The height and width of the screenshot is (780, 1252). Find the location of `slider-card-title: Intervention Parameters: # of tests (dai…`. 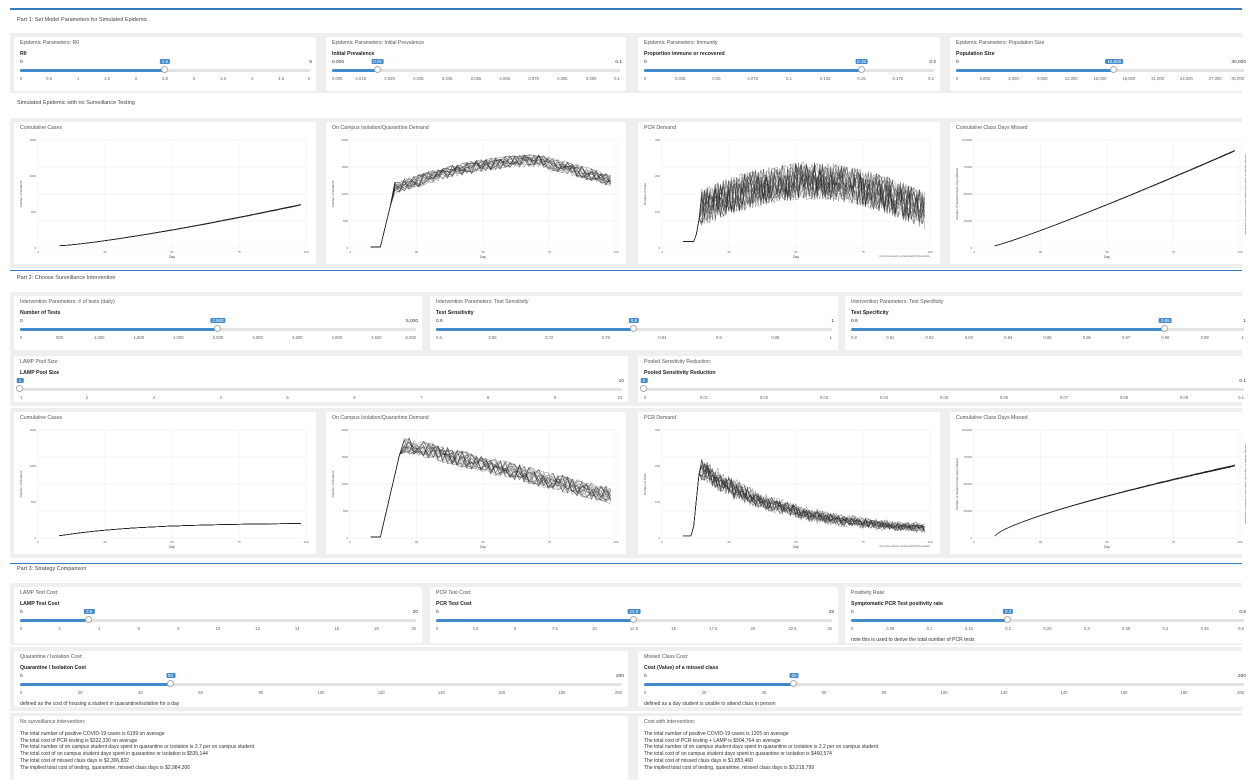

slider-card-title: Intervention Parameters: # of tests (dai… is located at coordinates (67, 302).